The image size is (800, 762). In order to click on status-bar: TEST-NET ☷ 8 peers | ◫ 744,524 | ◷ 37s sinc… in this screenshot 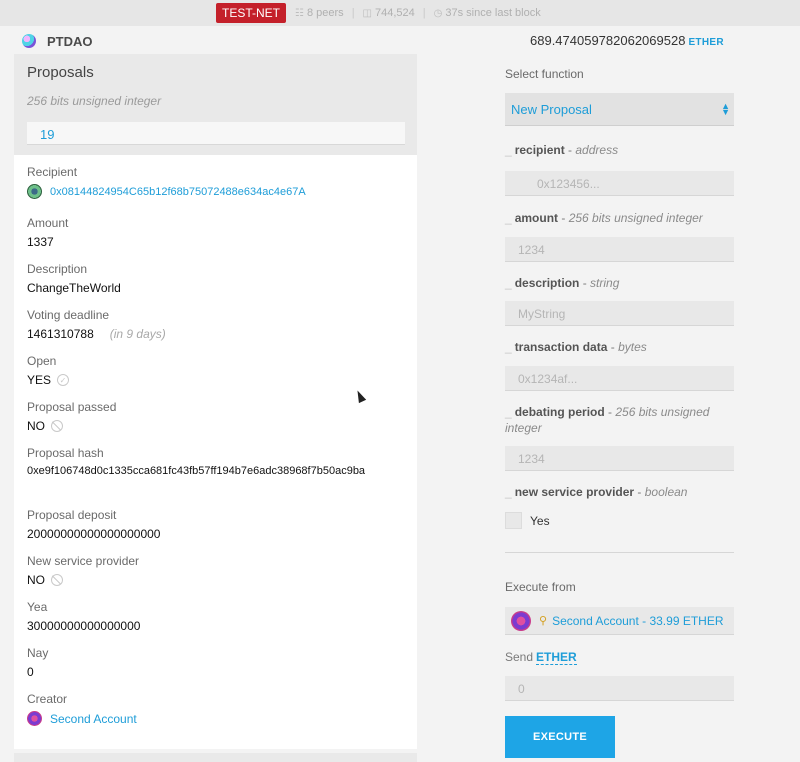, I will do `click(400, 13)`.